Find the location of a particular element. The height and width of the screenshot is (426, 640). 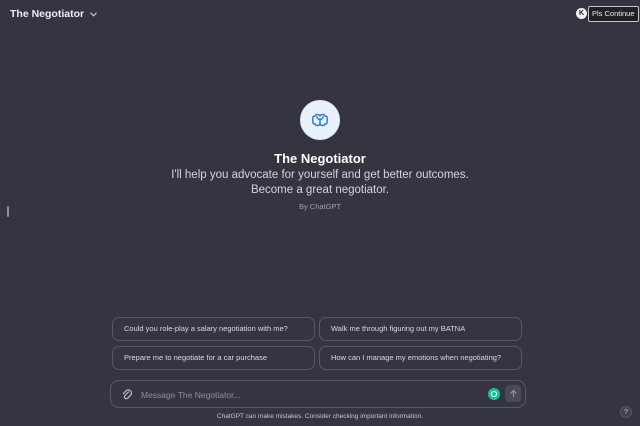

grammarly-glyph-icon is located at coordinates (494, 394).